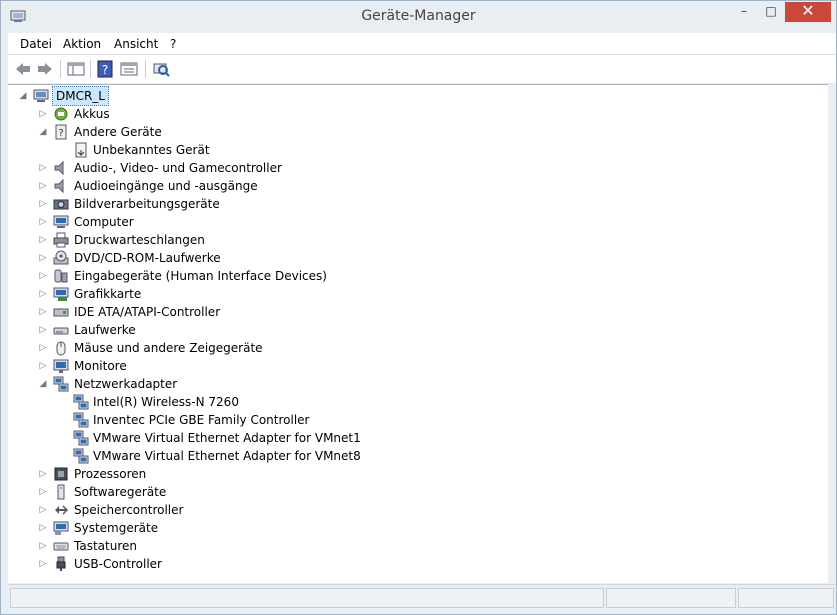 This screenshot has height=615, width=837. I want to click on tree-node-label: Computer, so click(104, 222).